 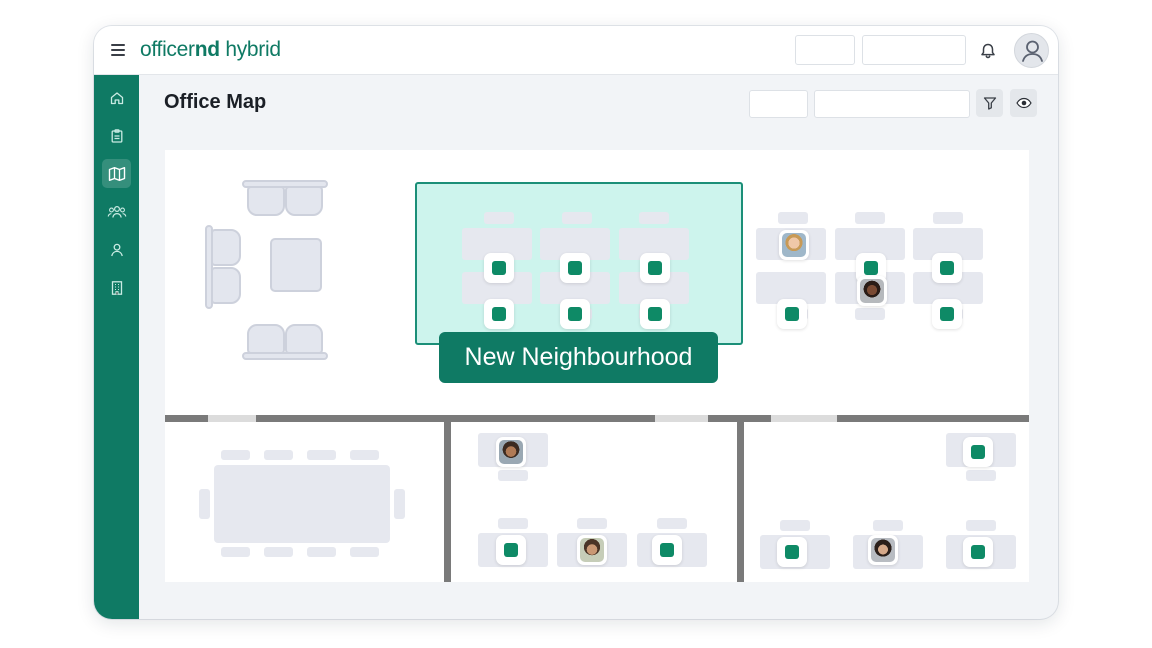 What do you see at coordinates (914, 50) in the screenshot?
I see `date-select` at bounding box center [914, 50].